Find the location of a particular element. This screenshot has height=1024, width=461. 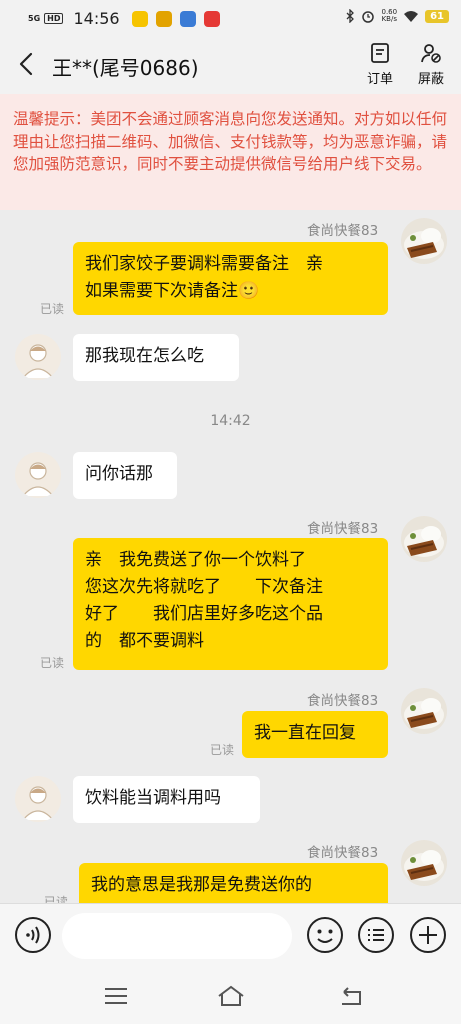

message-line: 我们家饺子要调料需要备注 亲 is located at coordinates (204, 264).